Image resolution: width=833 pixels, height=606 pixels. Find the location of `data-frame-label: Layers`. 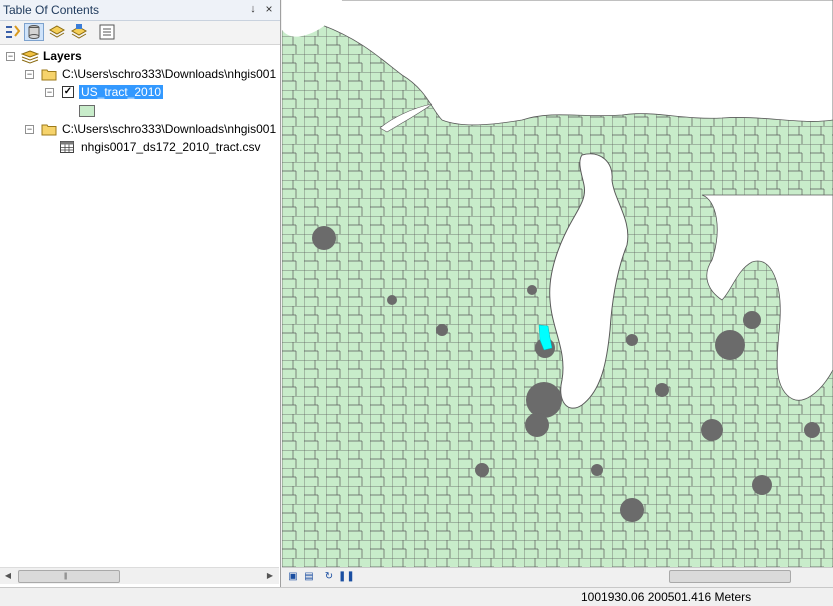

data-frame-label: Layers is located at coordinates (62, 56).